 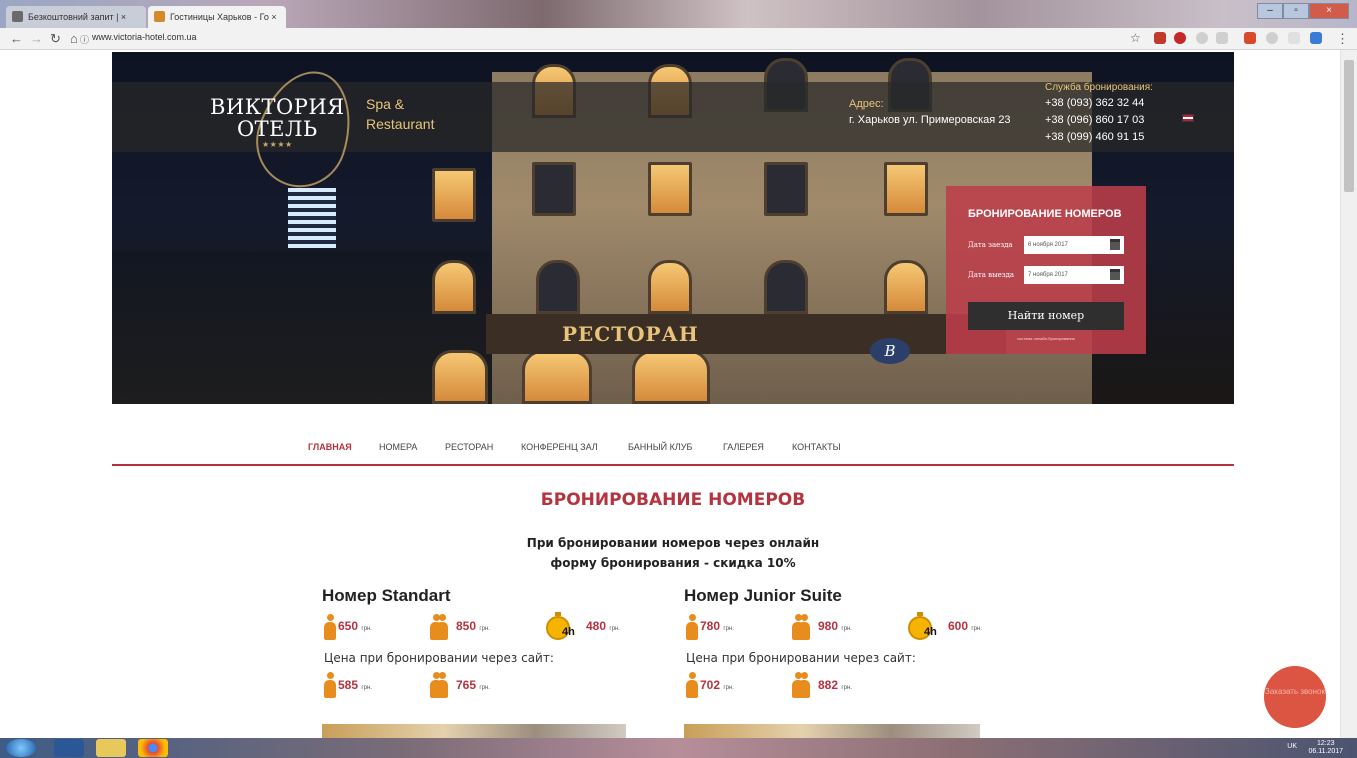 I want to click on explorer-taskbar-icon, so click(x=111, y=748).